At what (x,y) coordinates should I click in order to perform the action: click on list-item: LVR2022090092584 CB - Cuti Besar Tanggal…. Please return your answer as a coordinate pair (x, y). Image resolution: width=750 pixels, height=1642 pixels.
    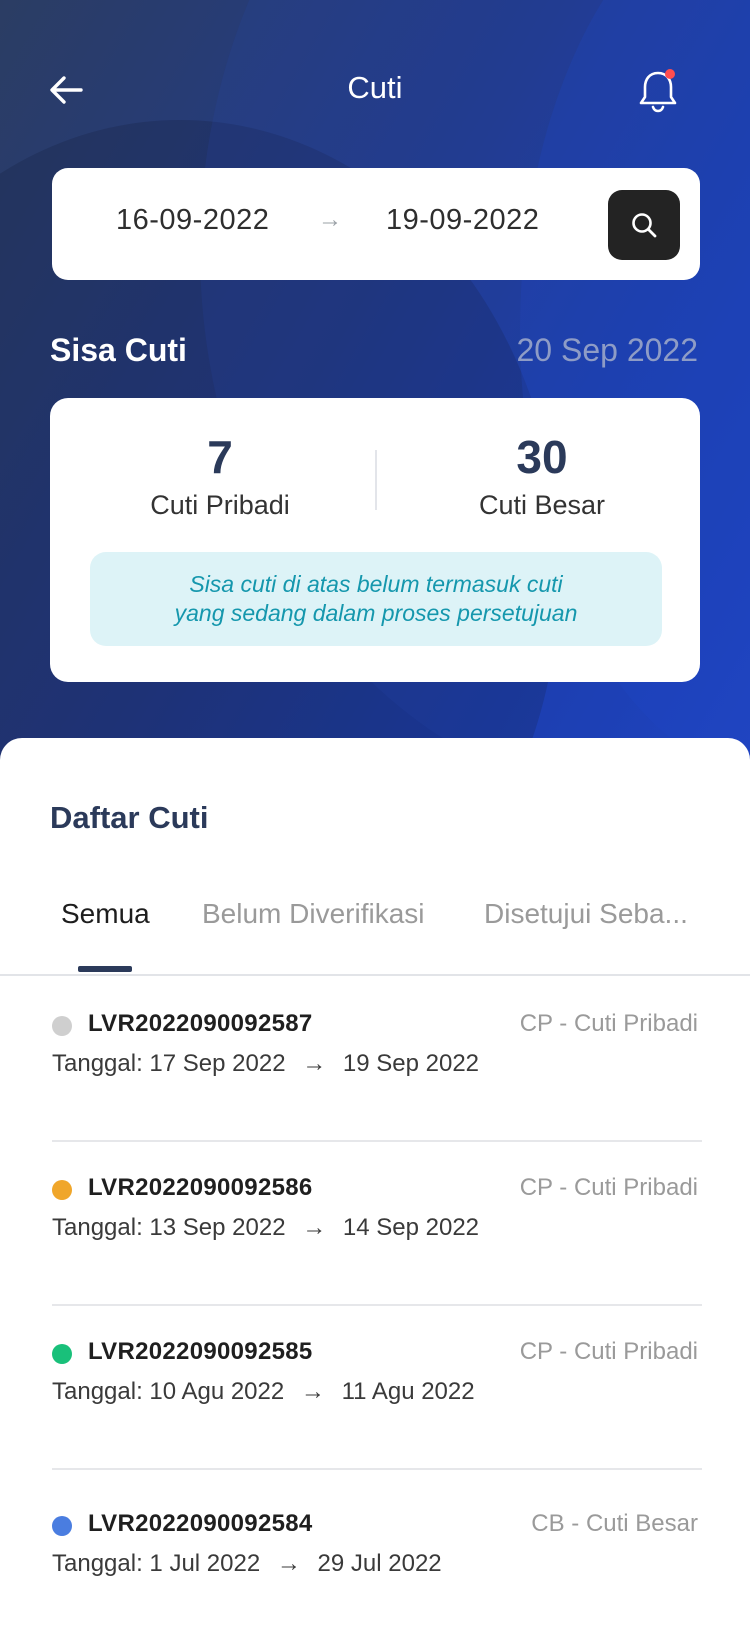
    Looking at the image, I should click on (375, 1560).